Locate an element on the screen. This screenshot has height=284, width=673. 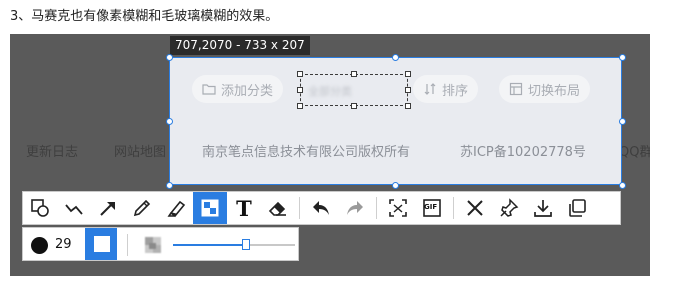
mosaic-icon is located at coordinates (210, 208).